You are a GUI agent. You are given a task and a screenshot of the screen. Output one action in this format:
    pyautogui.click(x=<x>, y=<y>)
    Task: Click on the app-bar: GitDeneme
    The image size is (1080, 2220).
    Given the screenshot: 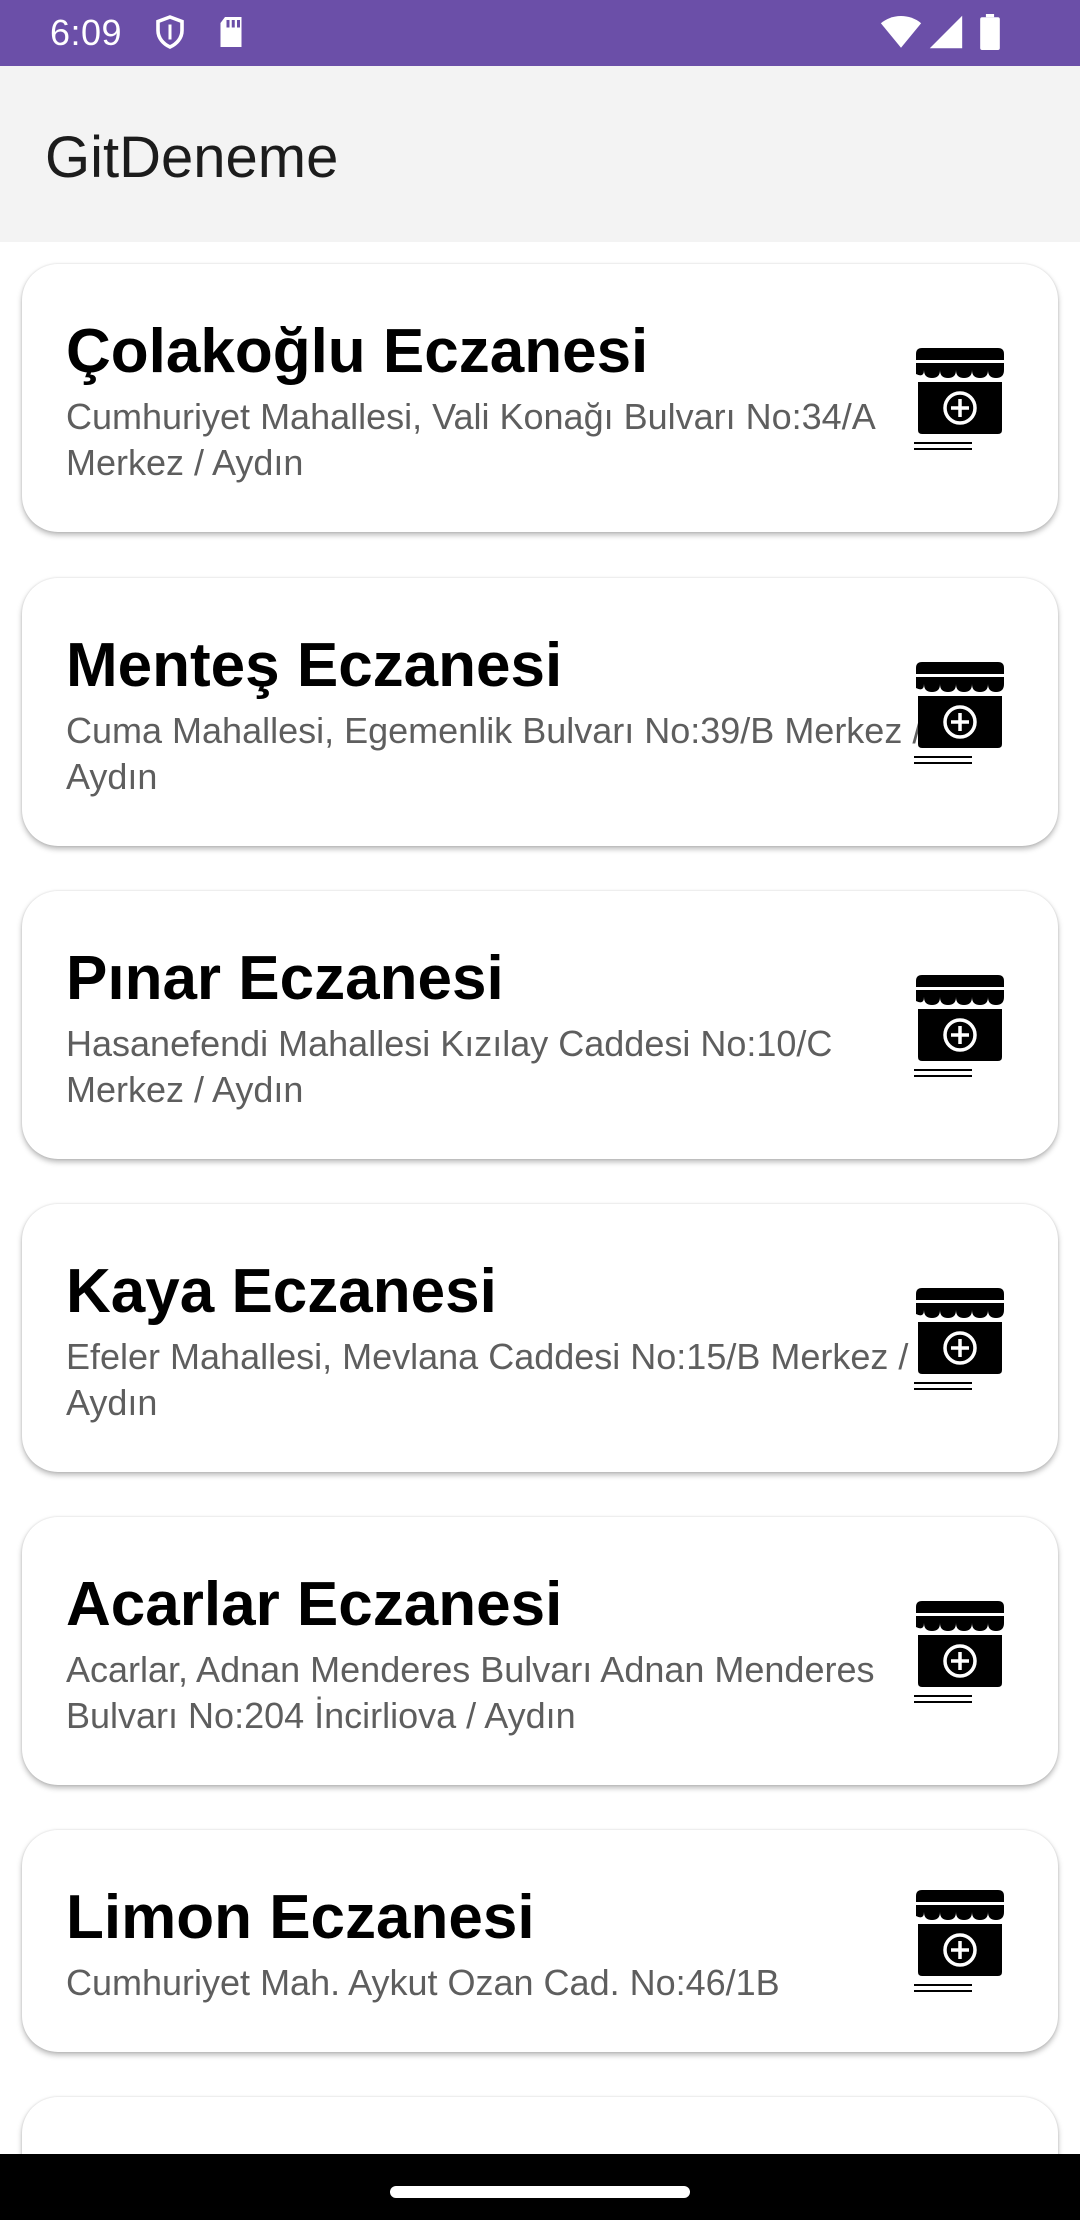 What is the action you would take?
    pyautogui.click(x=540, y=154)
    